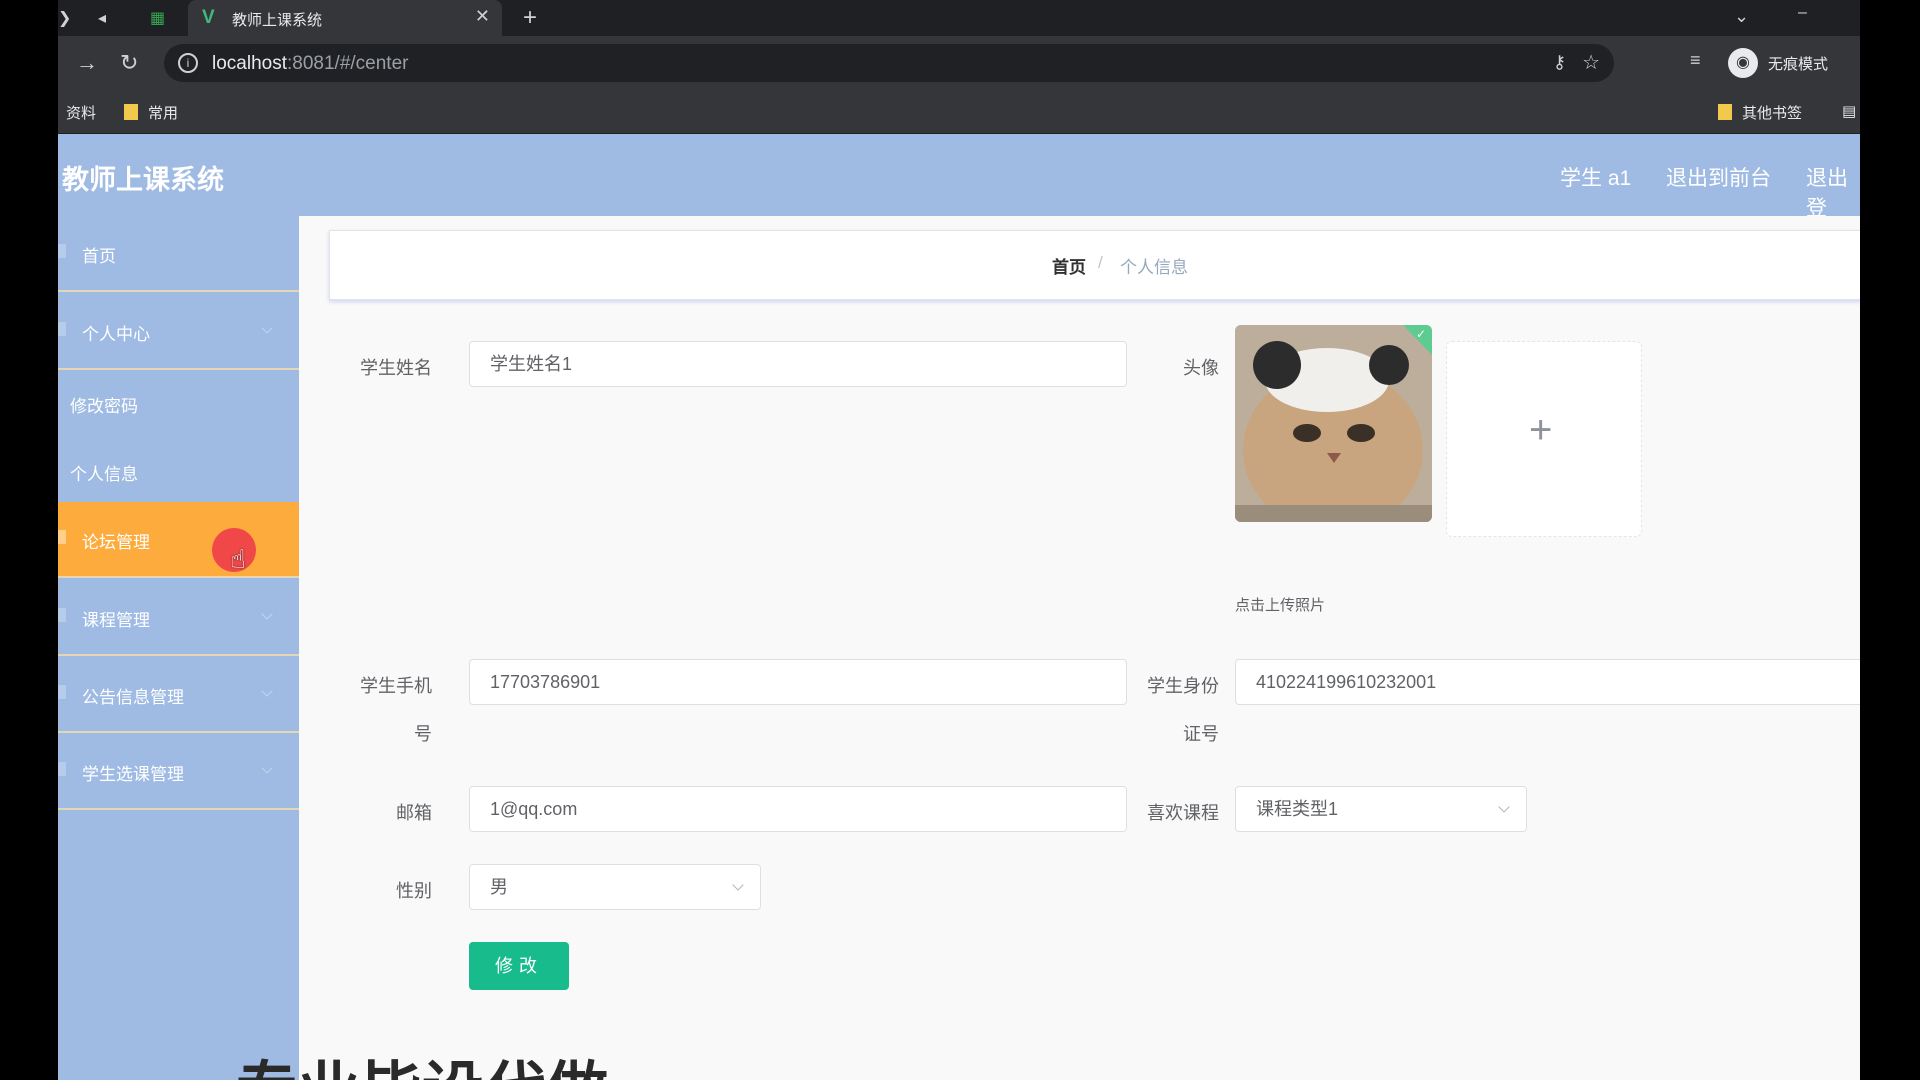 Image resolution: width=1920 pixels, height=1080 pixels. What do you see at coordinates (64, 18) in the screenshot?
I see `back-history-icon: ❯` at bounding box center [64, 18].